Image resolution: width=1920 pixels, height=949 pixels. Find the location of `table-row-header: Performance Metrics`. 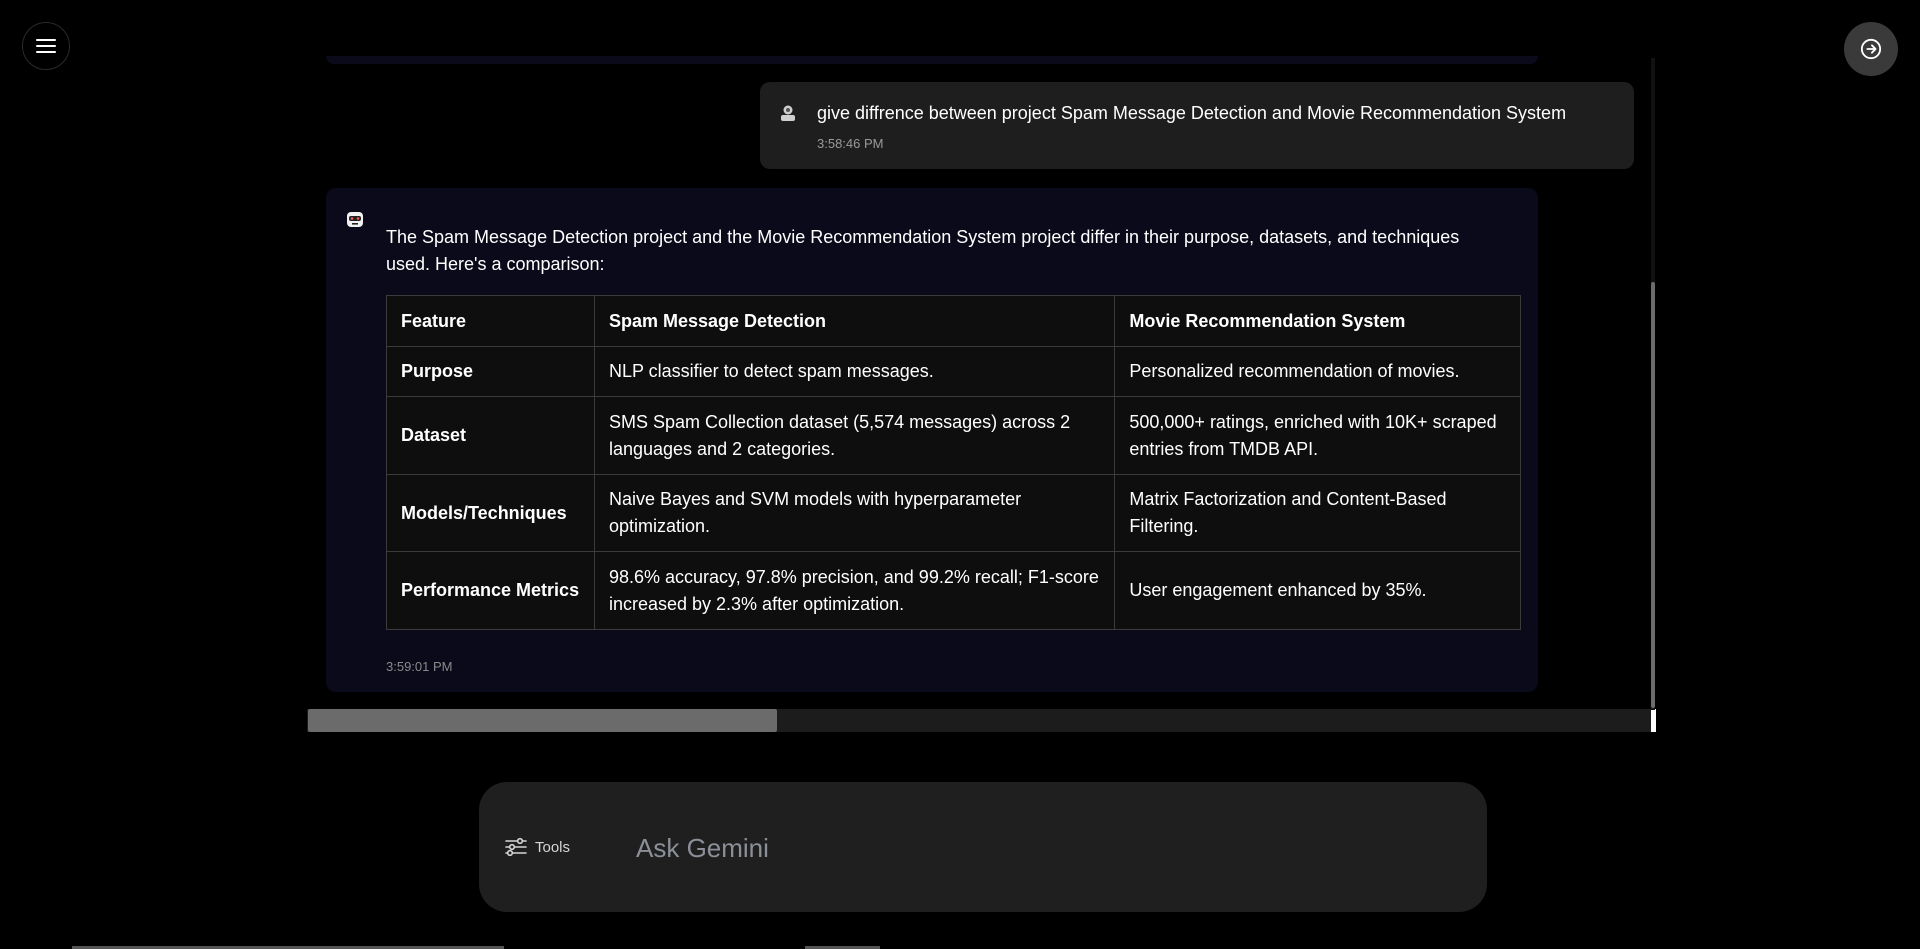

table-row-header: Performance Metrics is located at coordinates (490, 590).